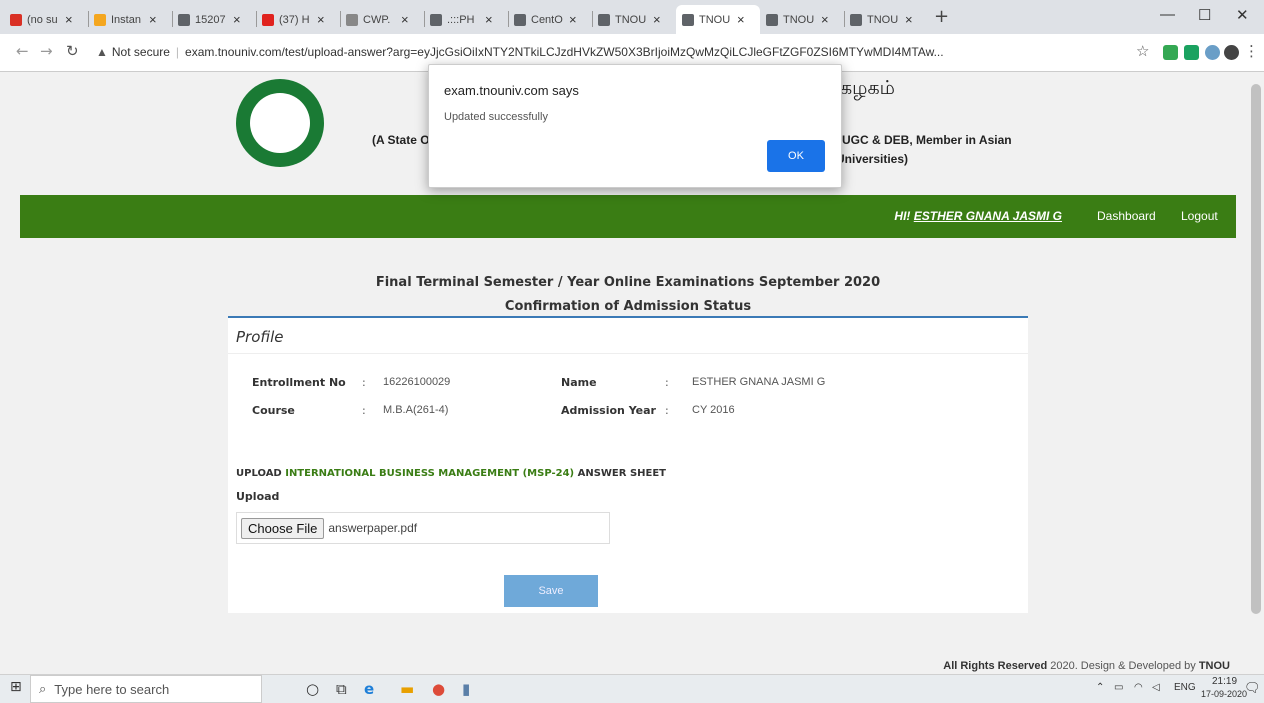  Describe the element at coordinates (1204, 15) in the screenshot. I see `maximize-button: ☐` at that location.